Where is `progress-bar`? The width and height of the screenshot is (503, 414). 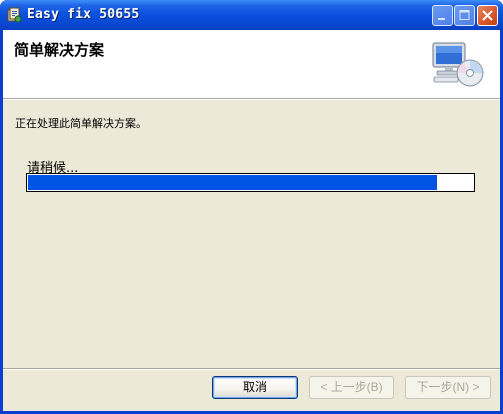
progress-bar is located at coordinates (250, 182).